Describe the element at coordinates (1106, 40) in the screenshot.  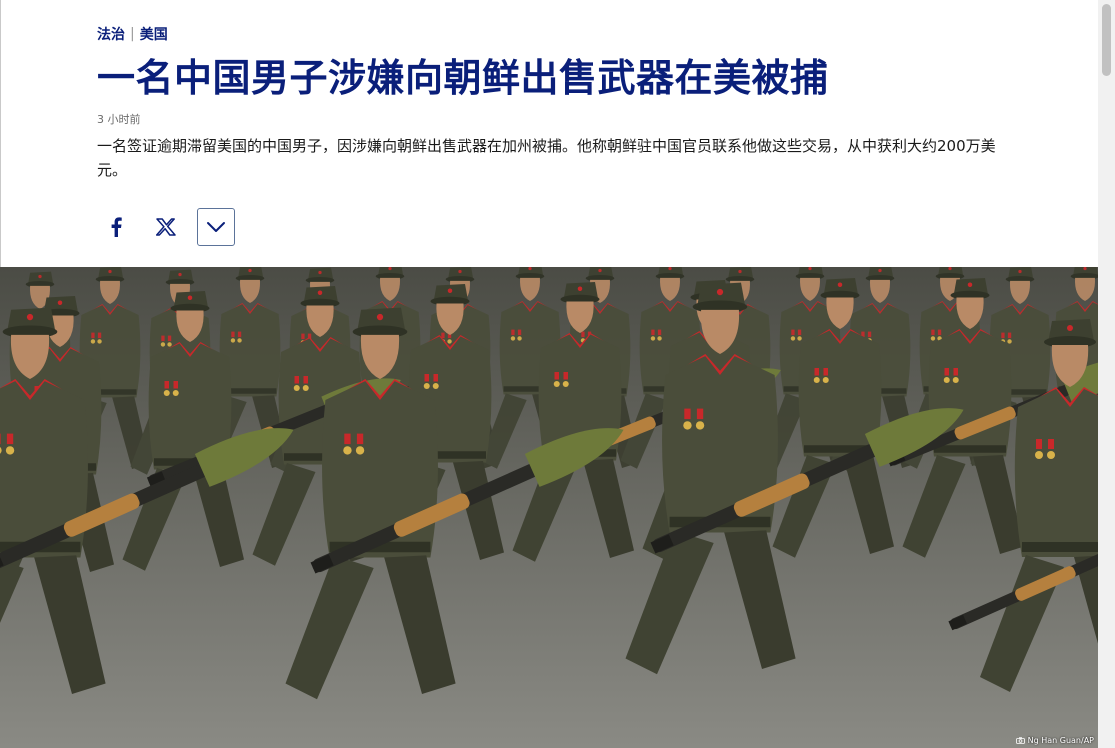
I see `scrollbar-thumb` at that location.